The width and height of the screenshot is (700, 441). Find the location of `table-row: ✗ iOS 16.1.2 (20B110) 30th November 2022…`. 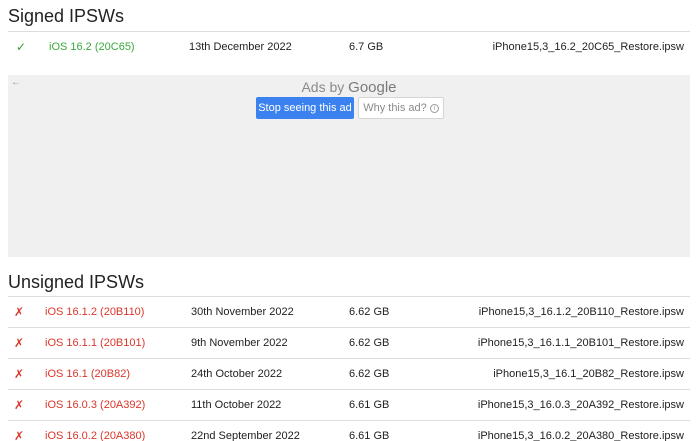

table-row: ✗ iOS 16.1.2 (20B110) 30th November 2022… is located at coordinates (349, 311).